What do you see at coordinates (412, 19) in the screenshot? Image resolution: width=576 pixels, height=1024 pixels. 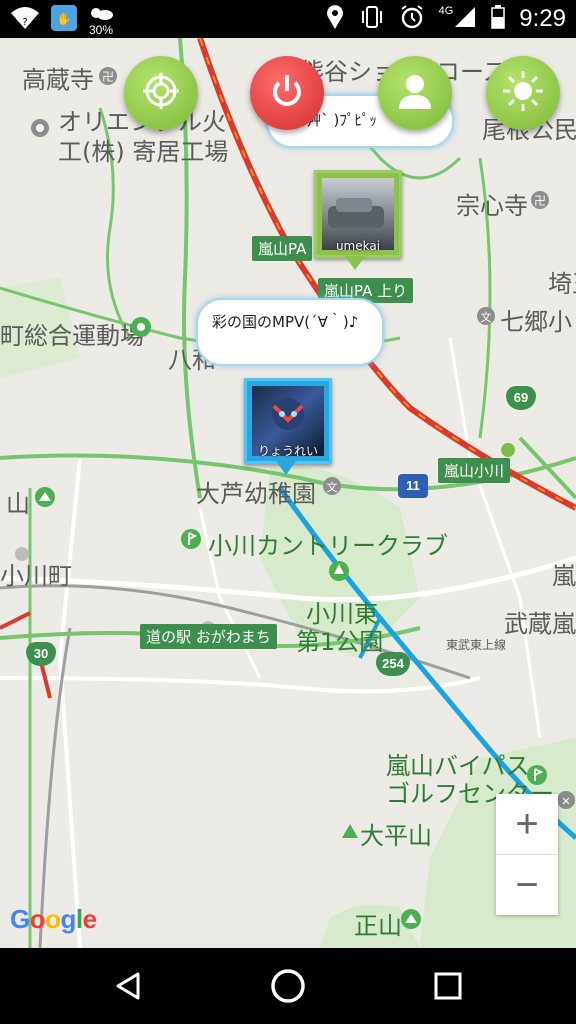 I see `alarm-icon` at bounding box center [412, 19].